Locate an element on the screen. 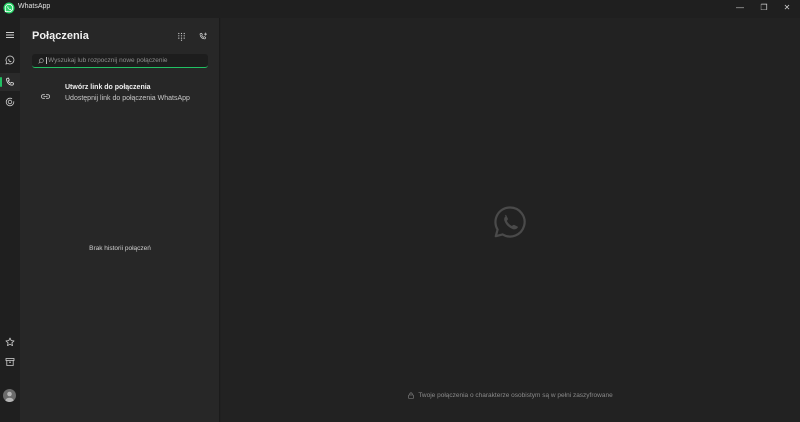  menu-button is located at coordinates (10, 35).